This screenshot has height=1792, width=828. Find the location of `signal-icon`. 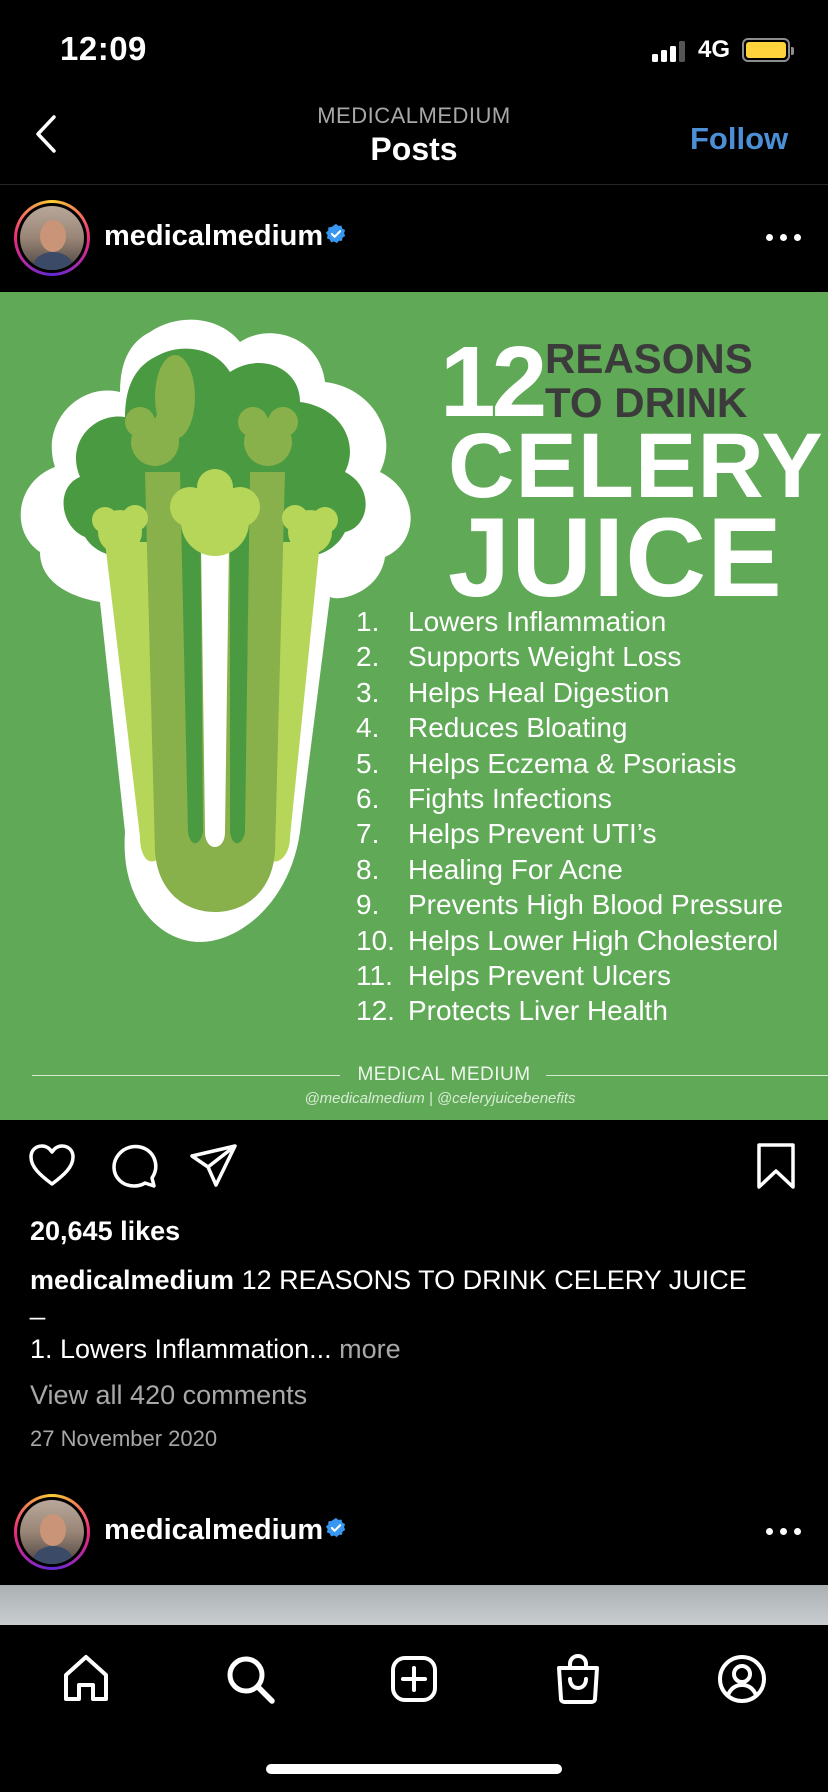

signal-icon is located at coordinates (670, 51).